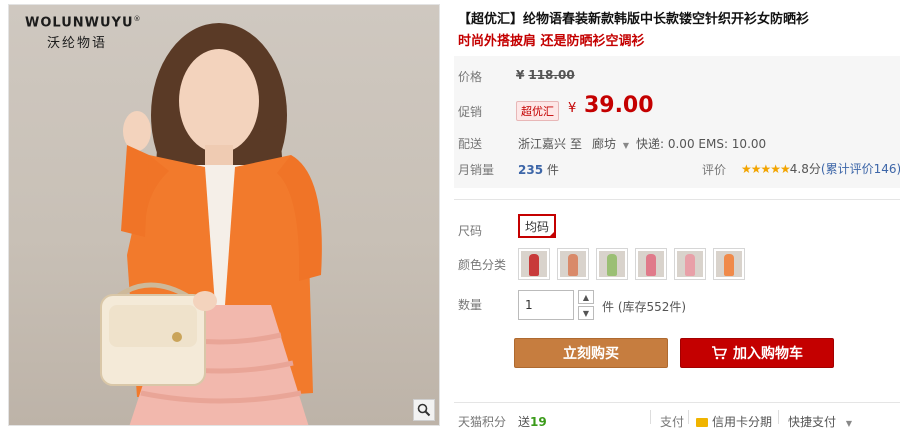 The height and width of the screenshot is (430, 900). What do you see at coordinates (482, 265) in the screenshot?
I see `color-label: 颜色分类` at bounding box center [482, 265].